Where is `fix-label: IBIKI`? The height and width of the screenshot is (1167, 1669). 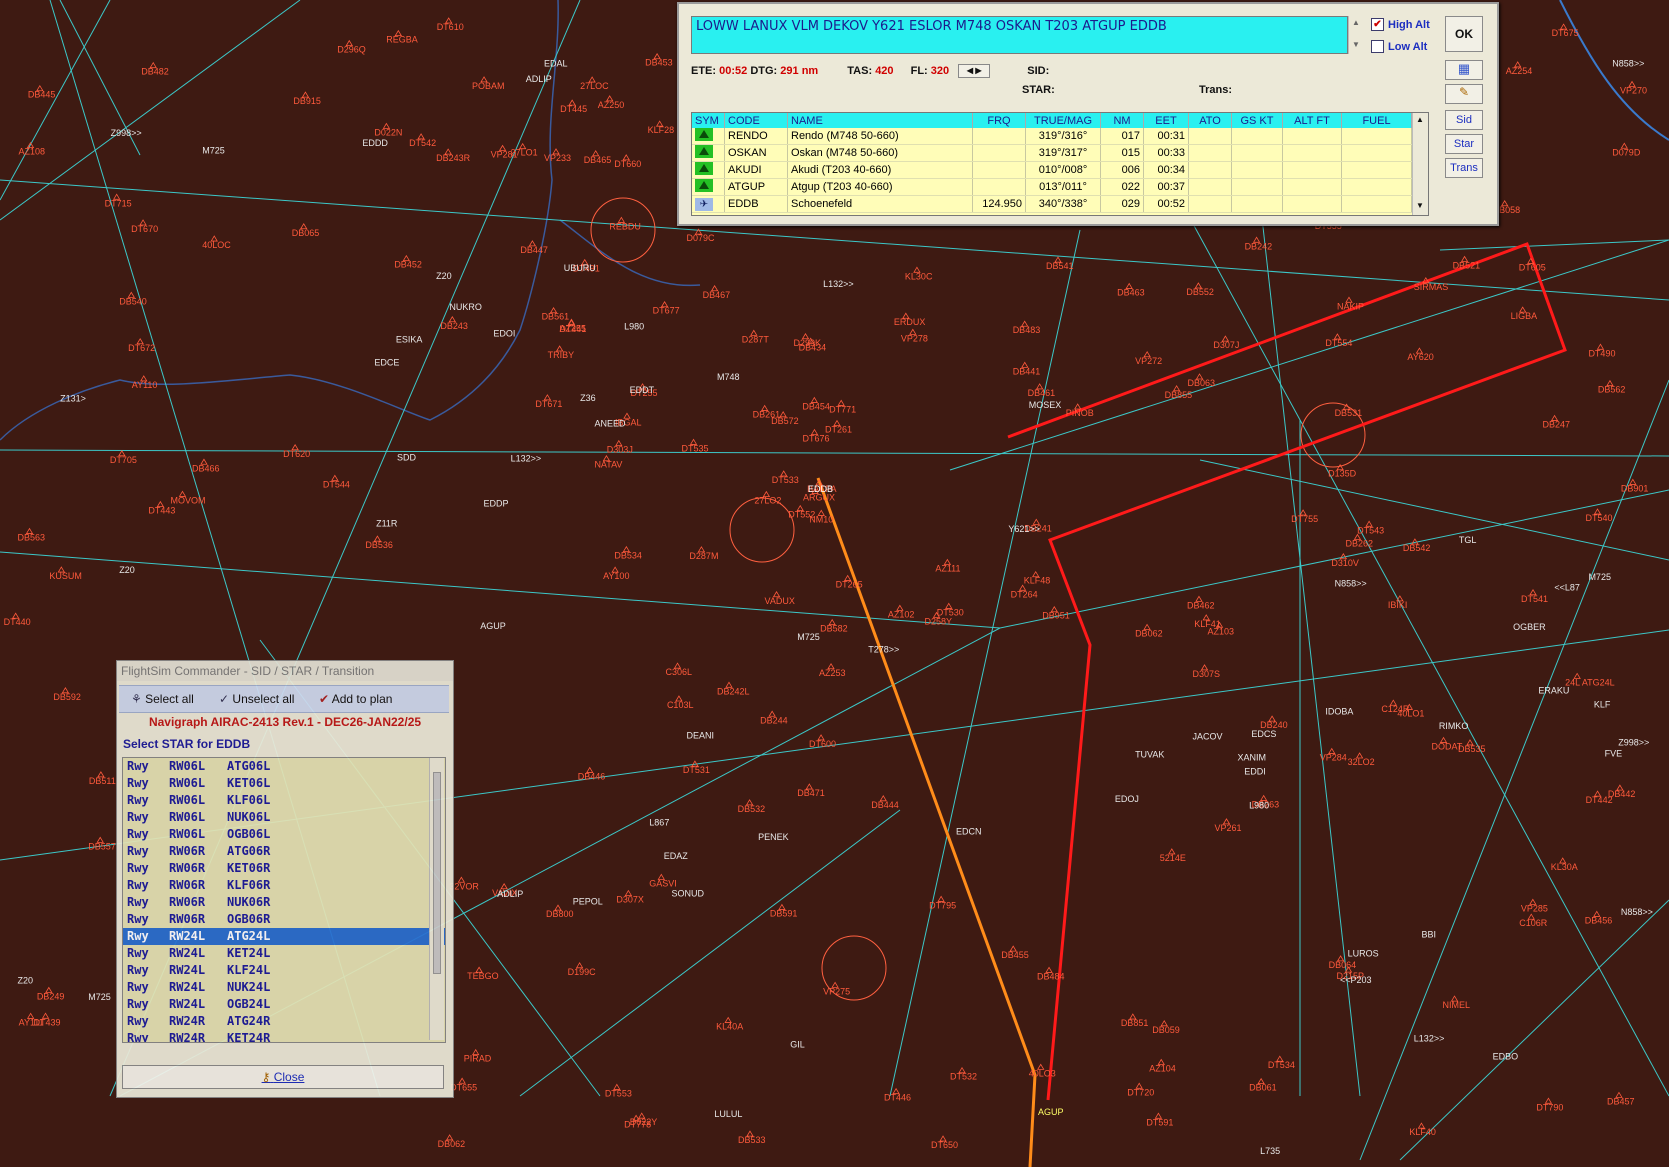 fix-label: IBIKI is located at coordinates (1398, 605).